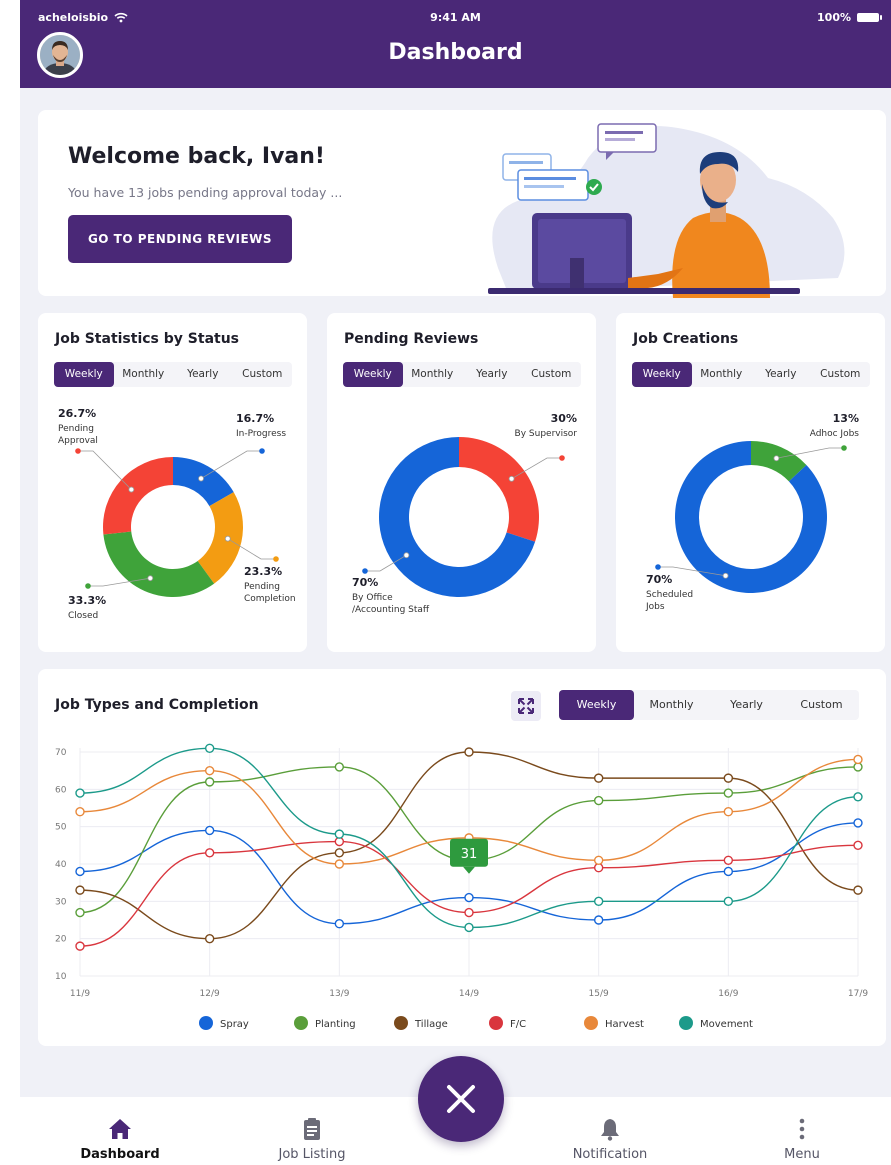  Describe the element at coordinates (469, 854) in the screenshot. I see `tooltip-value: 31` at that location.